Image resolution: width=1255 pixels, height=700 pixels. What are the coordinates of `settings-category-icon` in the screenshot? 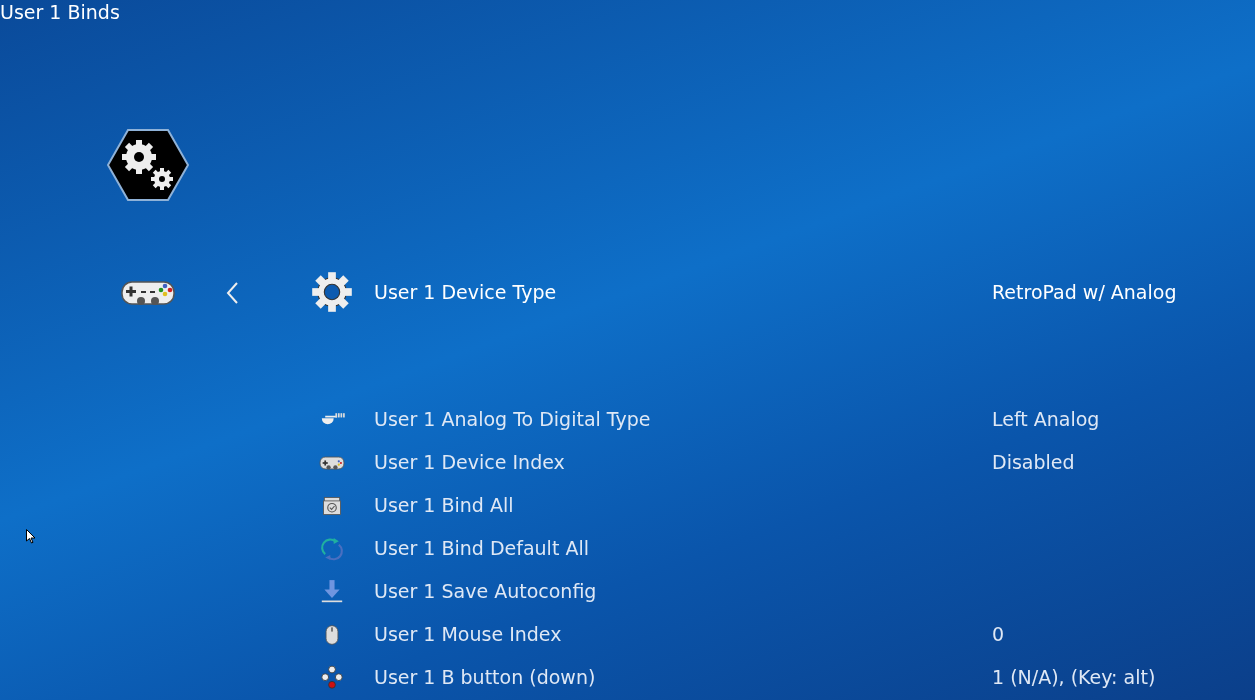 It's located at (148, 165).